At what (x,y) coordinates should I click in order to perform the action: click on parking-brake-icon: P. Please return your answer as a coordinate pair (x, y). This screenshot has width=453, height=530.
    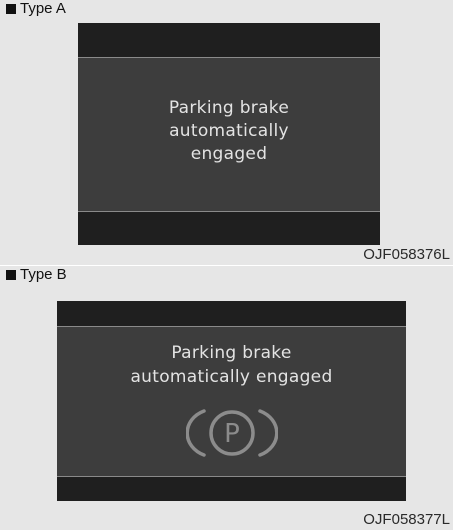
    Looking at the image, I should click on (232, 433).